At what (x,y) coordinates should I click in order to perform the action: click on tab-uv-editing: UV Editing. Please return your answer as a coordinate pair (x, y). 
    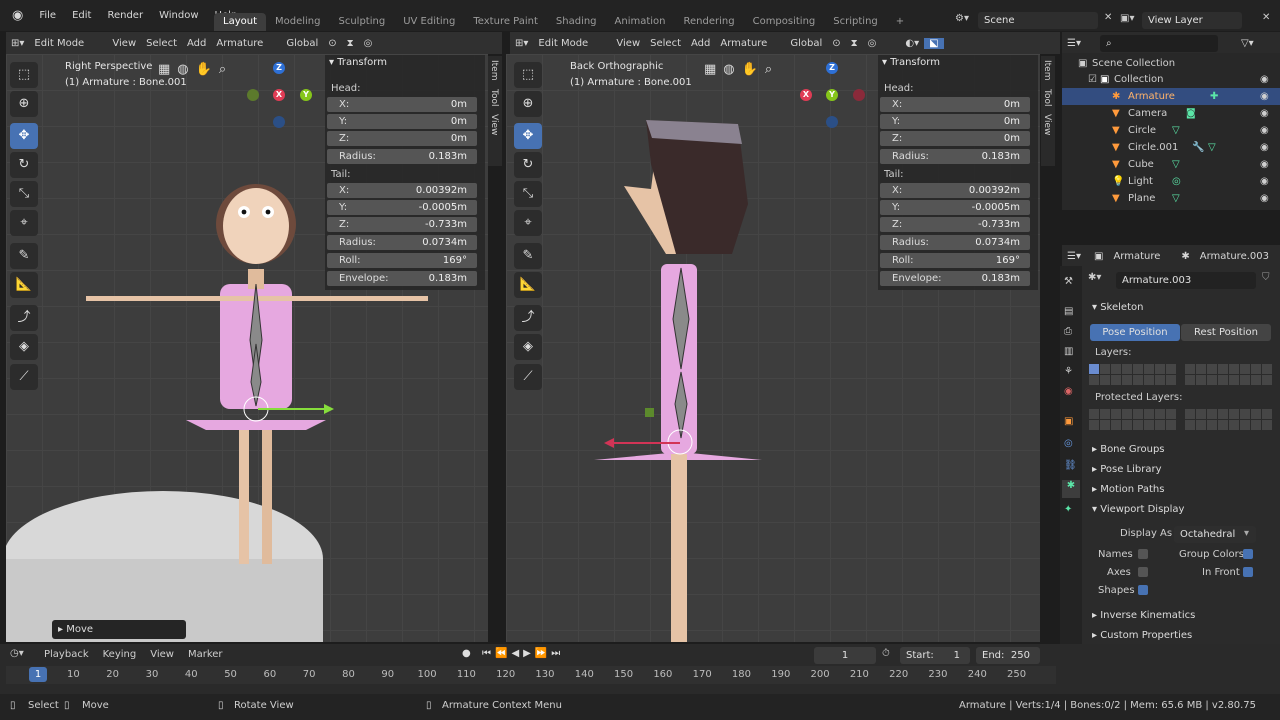
    Looking at the image, I should click on (429, 22).